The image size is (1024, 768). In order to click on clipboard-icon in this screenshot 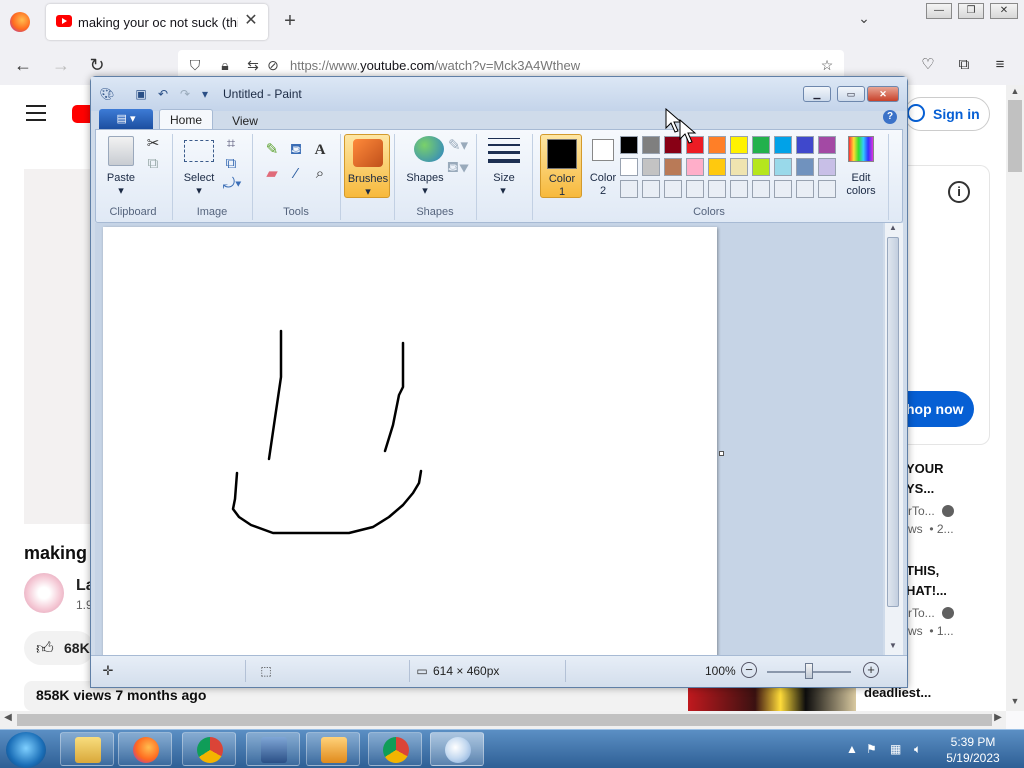, I will do `click(121, 151)`.